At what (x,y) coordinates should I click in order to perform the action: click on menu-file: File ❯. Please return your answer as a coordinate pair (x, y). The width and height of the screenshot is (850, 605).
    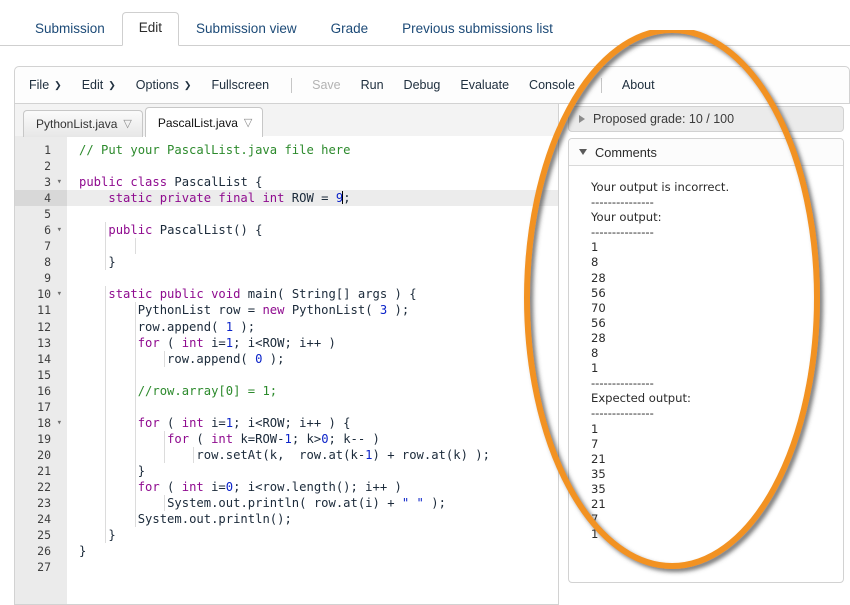
    Looking at the image, I should click on (45, 85).